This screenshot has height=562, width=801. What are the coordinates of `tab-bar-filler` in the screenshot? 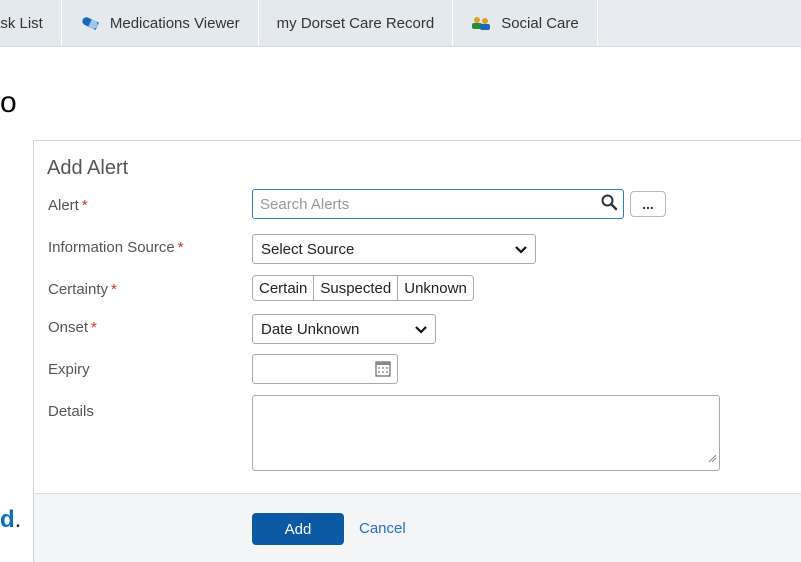 It's located at (699, 23).